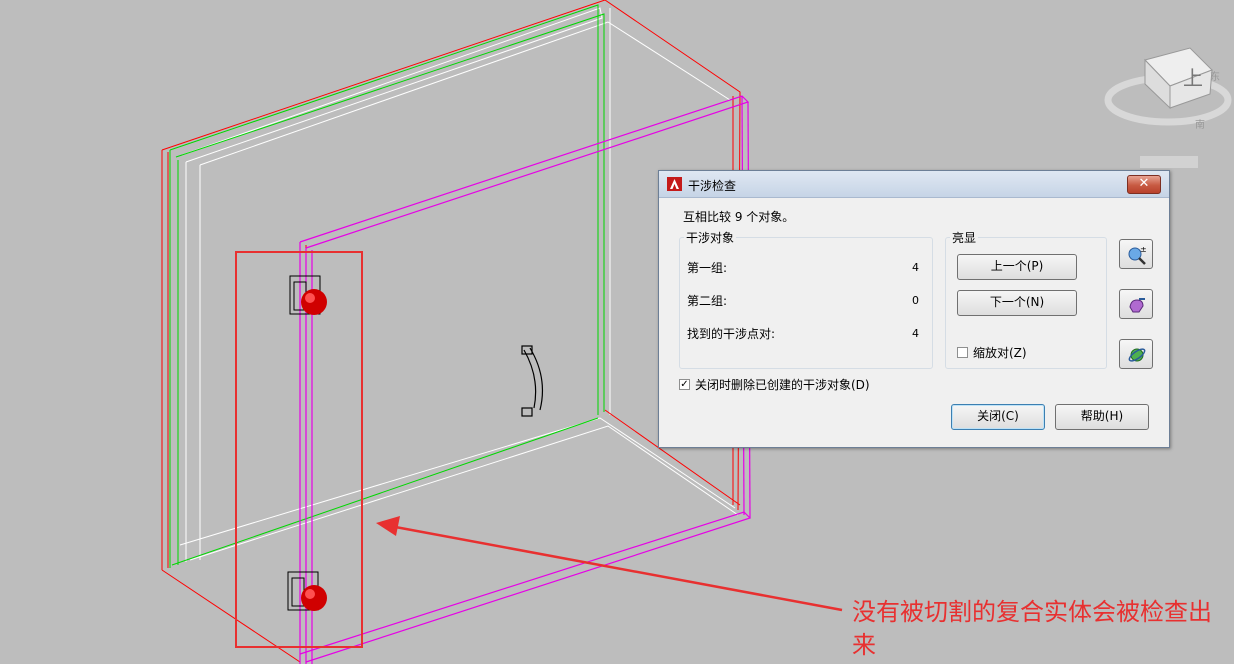 This screenshot has width=1234, height=664. What do you see at coordinates (1000, 353) in the screenshot?
I see `zoom-pair-label: 缩放对(Z)` at bounding box center [1000, 353].